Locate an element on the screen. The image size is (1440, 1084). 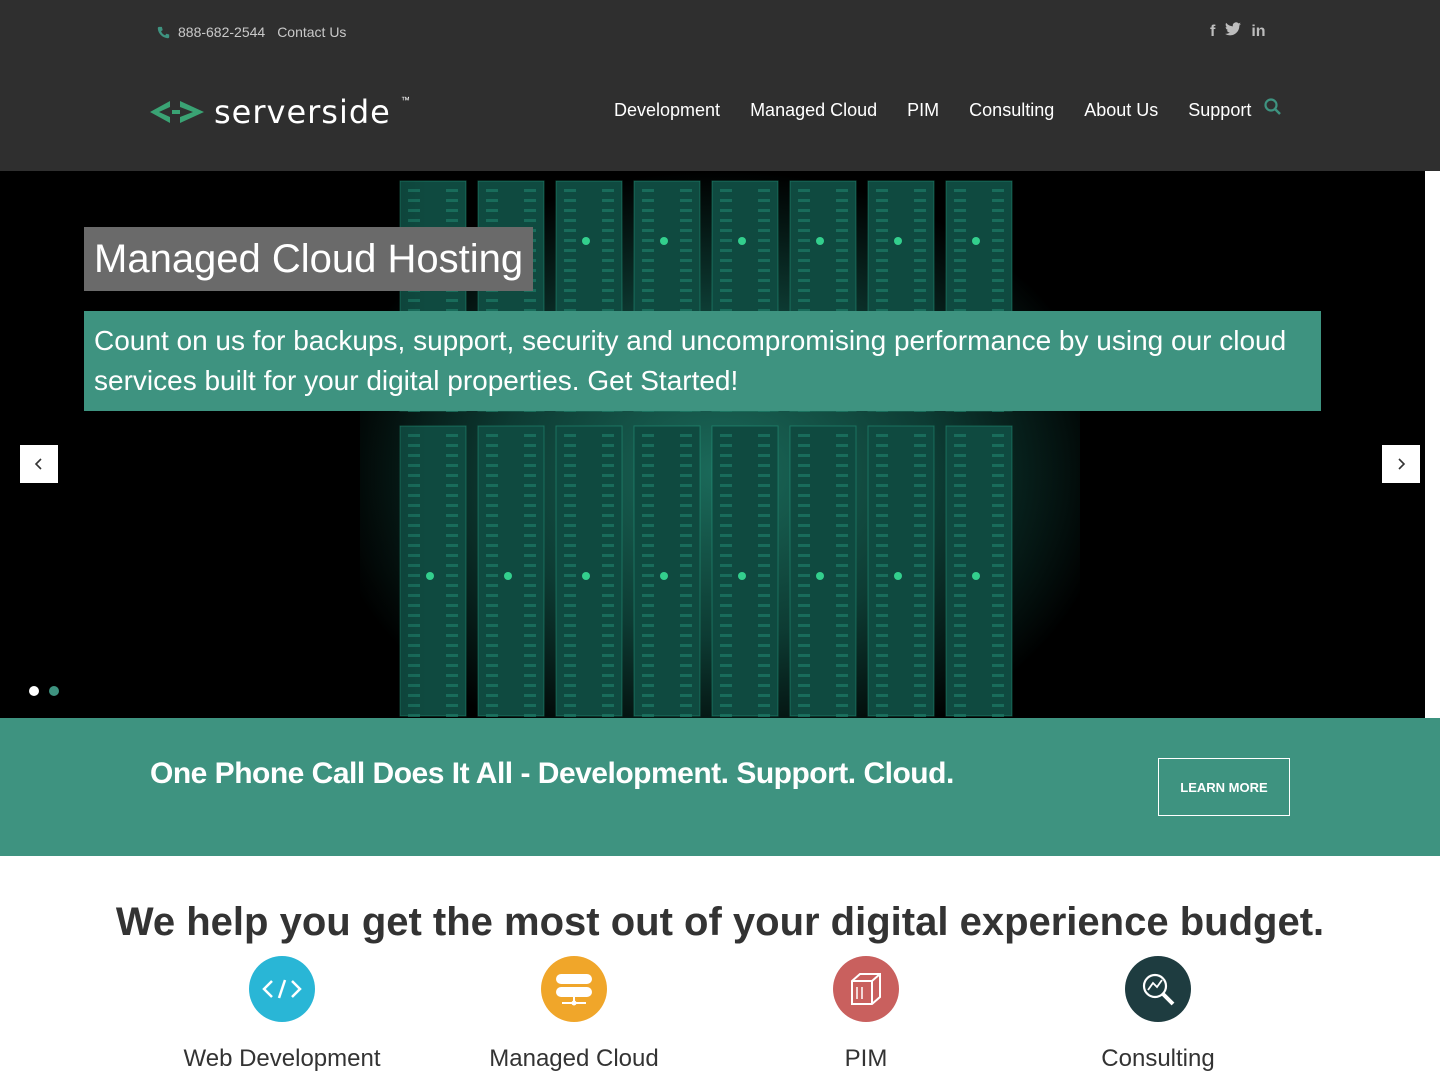
learn-more-button: LEARN MORE is located at coordinates (1224, 787).